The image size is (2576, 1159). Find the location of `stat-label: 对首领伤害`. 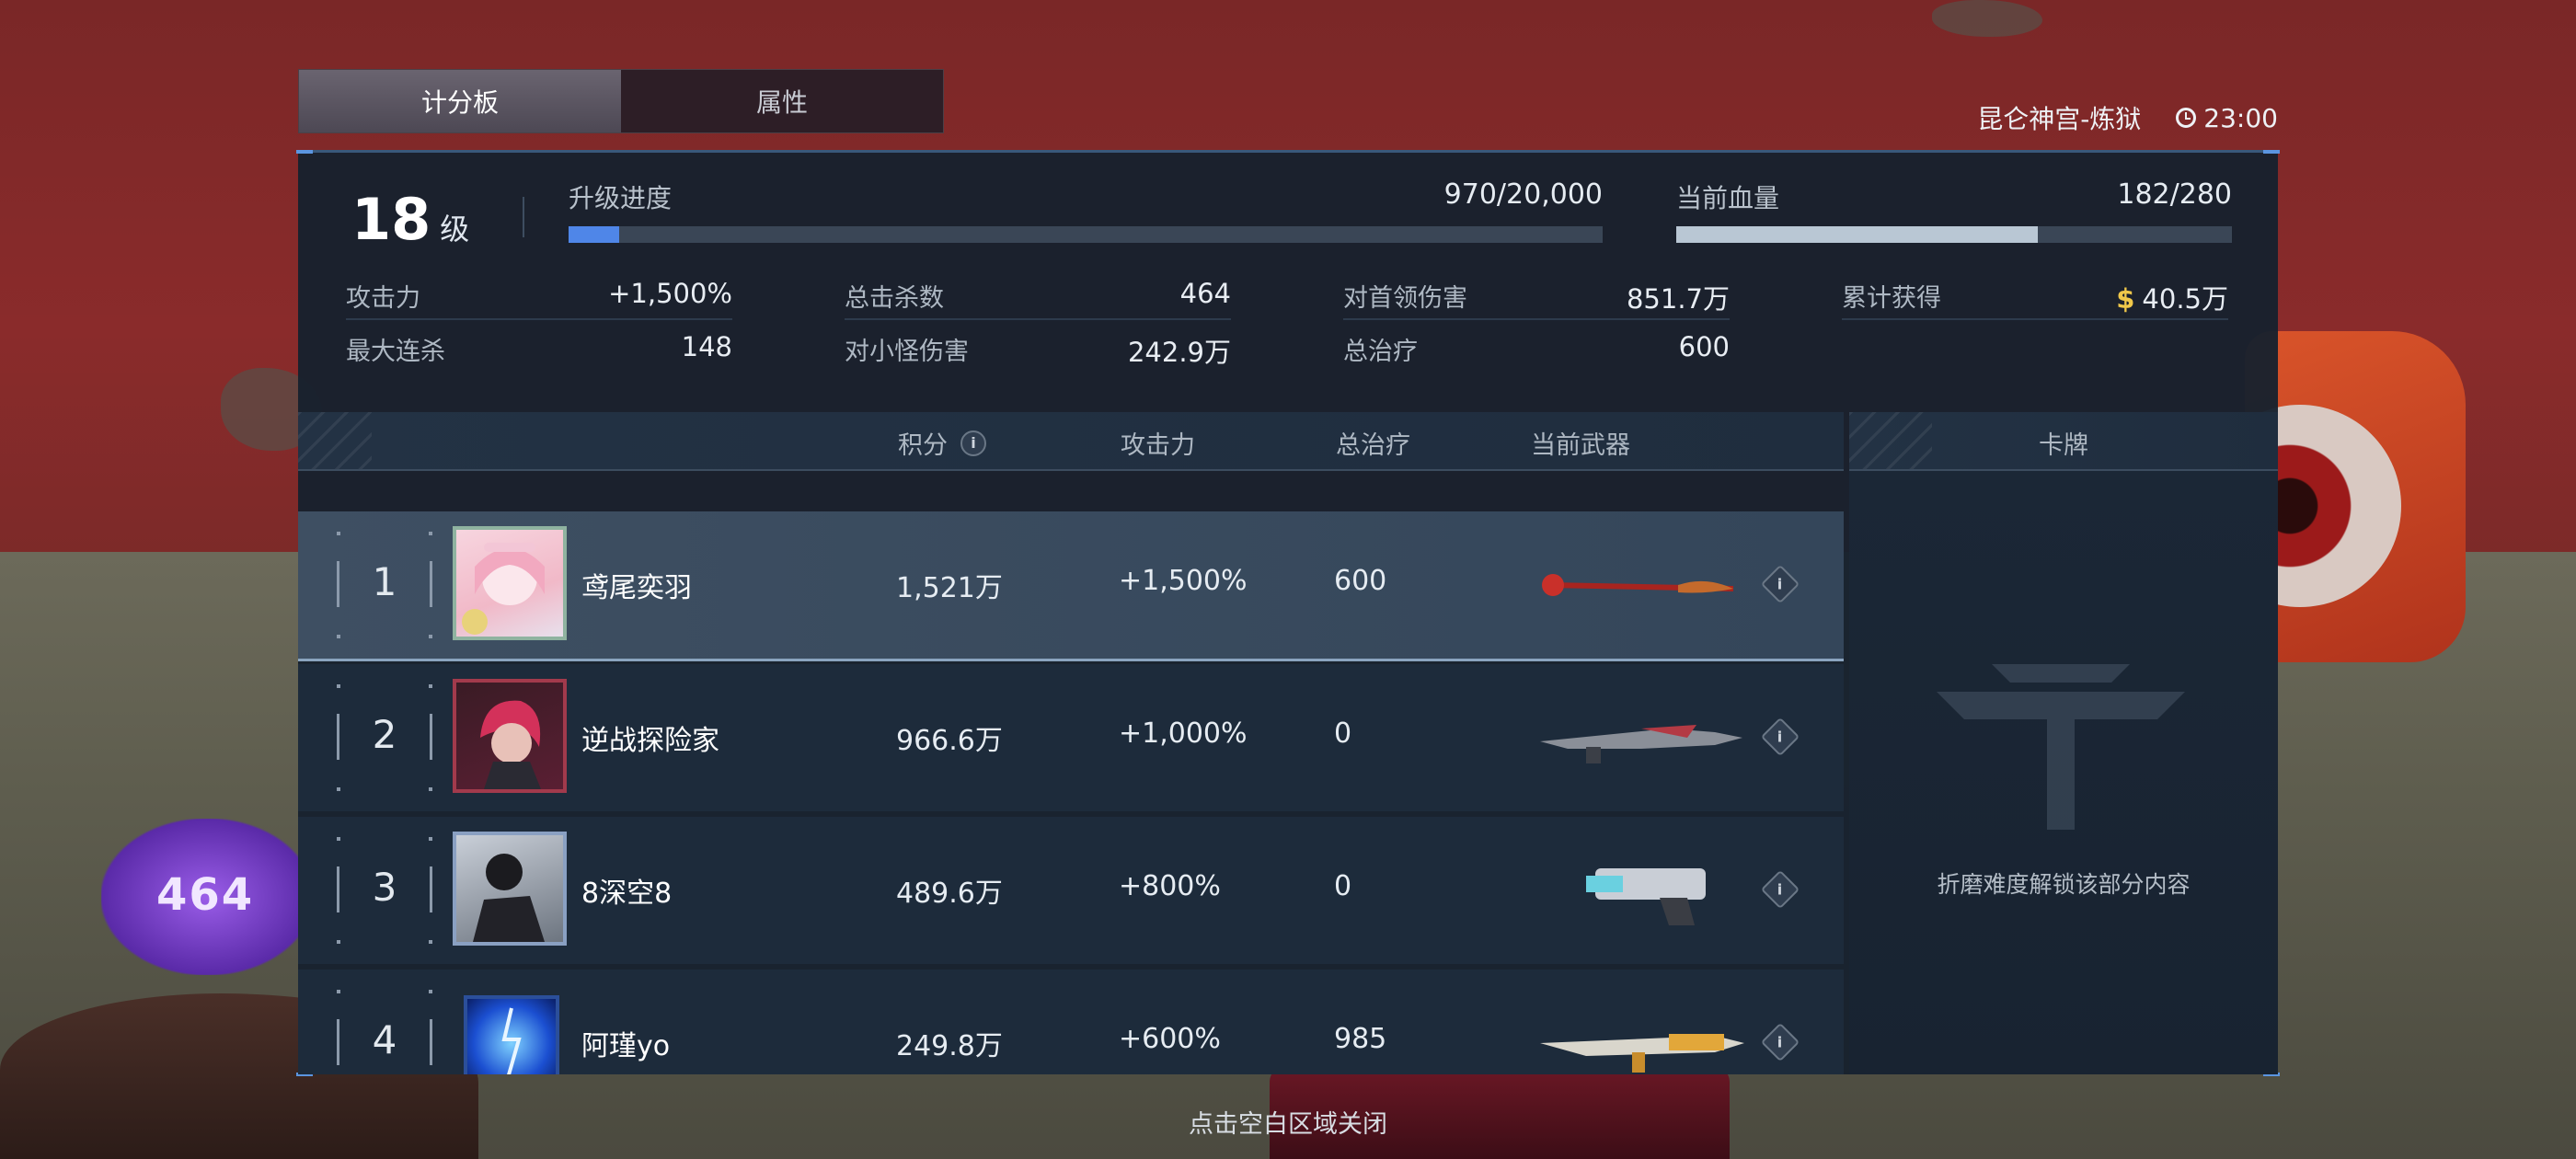

stat-label: 对首领伤害 is located at coordinates (1405, 298).